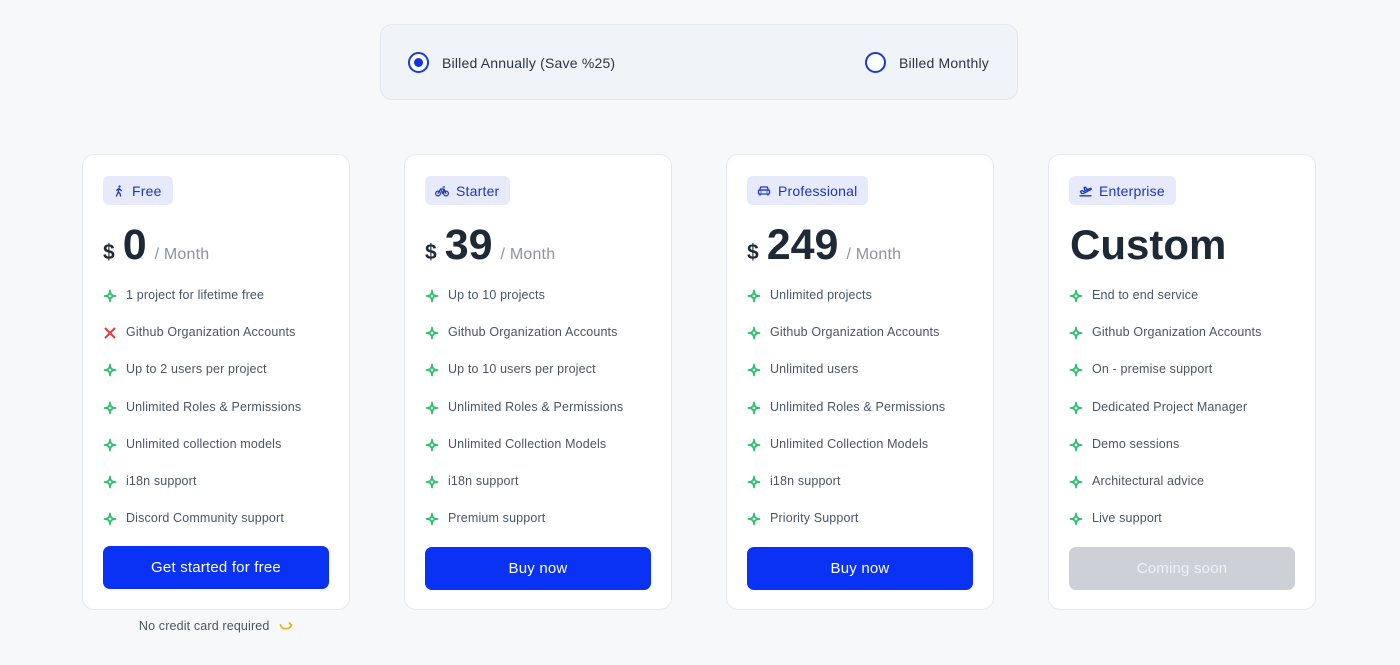 The width and height of the screenshot is (1400, 665). Describe the element at coordinates (1165, 523) in the screenshot. I see `feature-item: Live support` at that location.